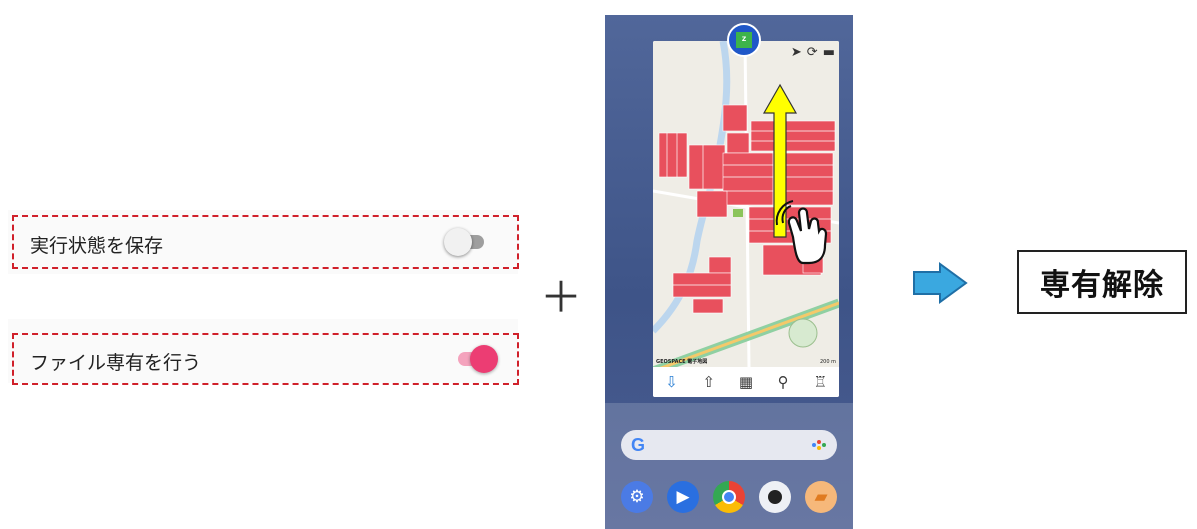 This screenshot has width=1197, height=529. I want to click on plus-sign: ＋, so click(561, 297).